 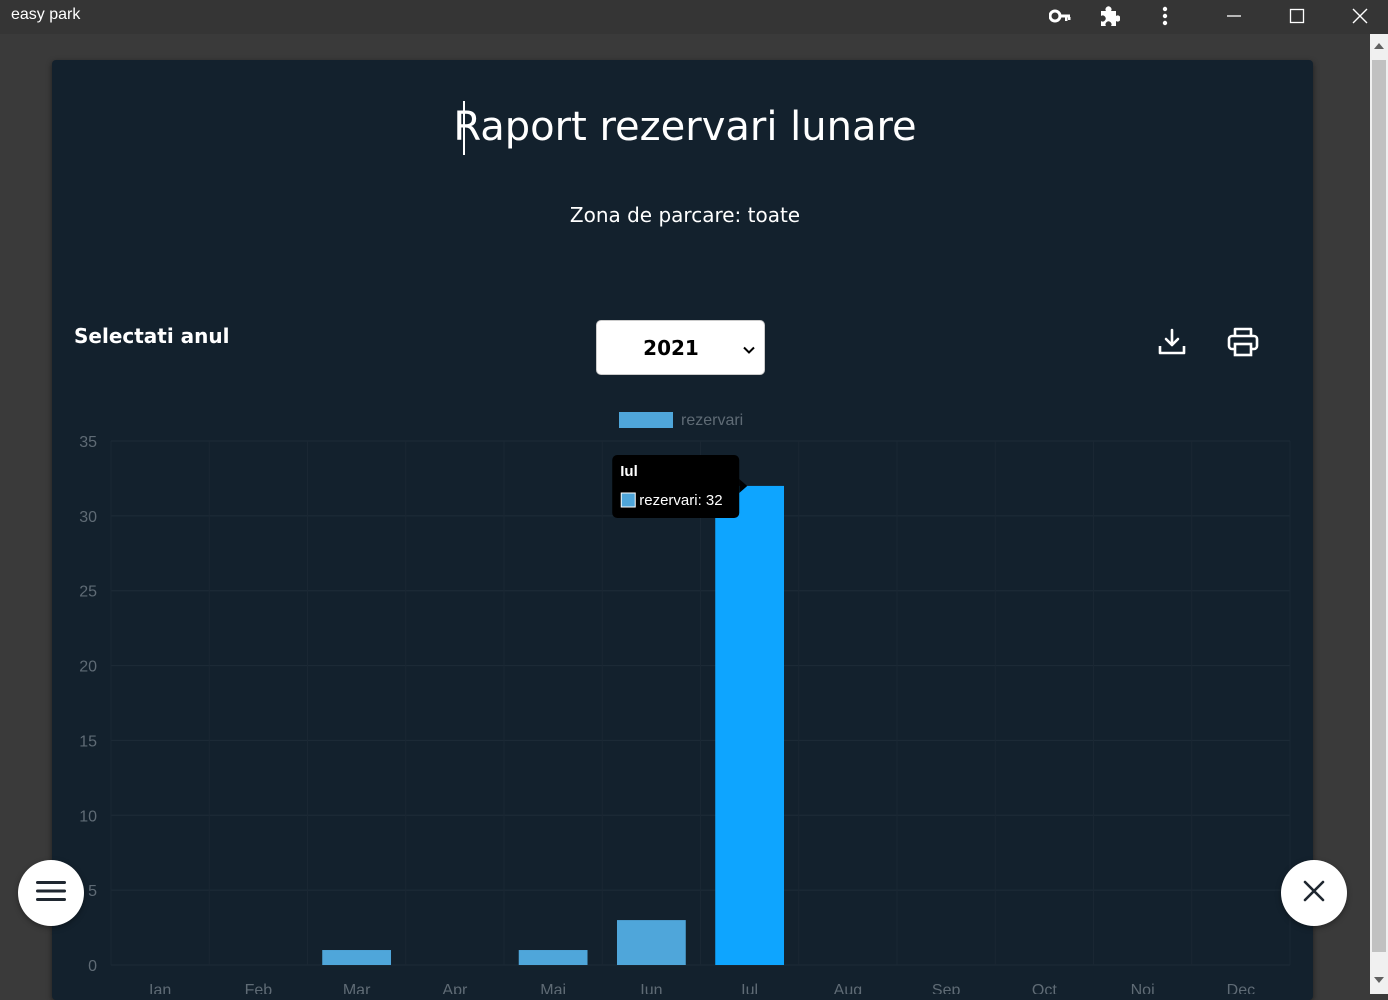 I want to click on minimize-icon, so click(x=1234, y=16).